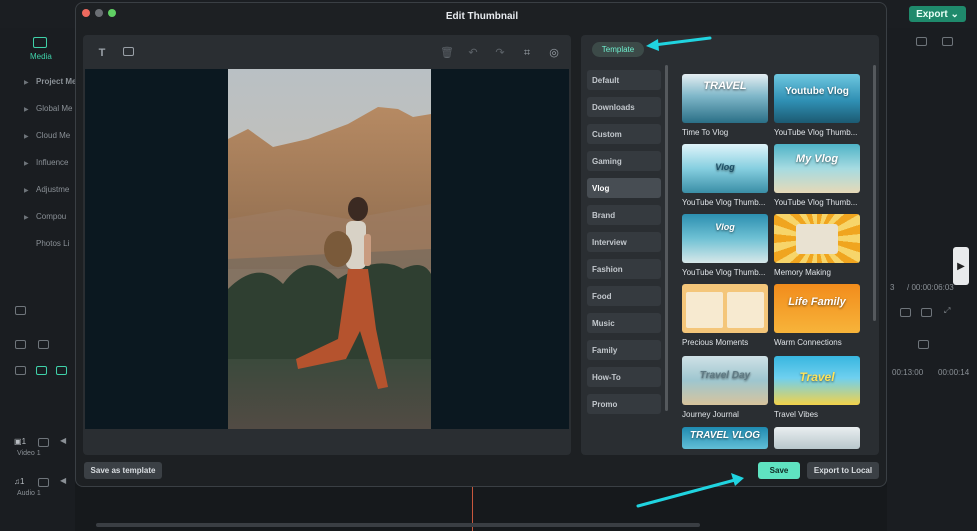 This screenshot has width=977, height=531. I want to click on arrowhead, so click(652, 45).